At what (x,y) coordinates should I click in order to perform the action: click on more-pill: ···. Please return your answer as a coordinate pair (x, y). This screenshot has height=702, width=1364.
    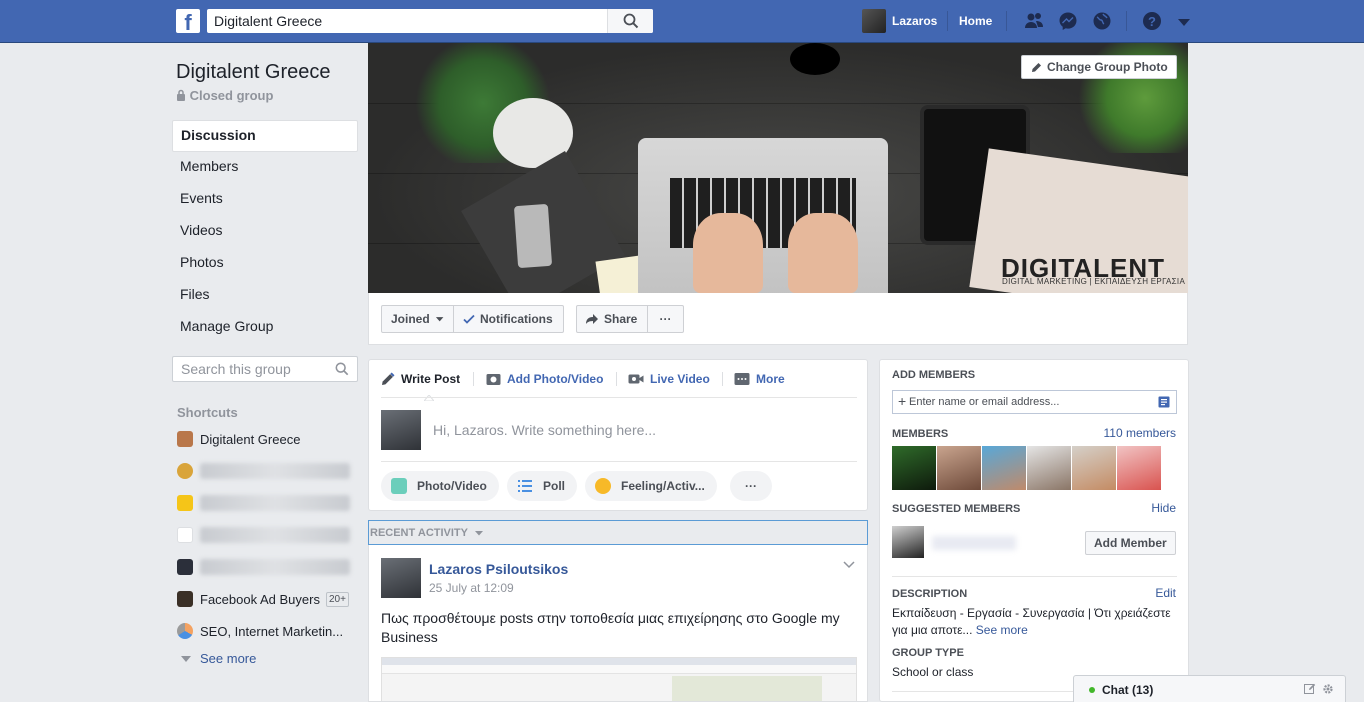
    Looking at the image, I should click on (751, 486).